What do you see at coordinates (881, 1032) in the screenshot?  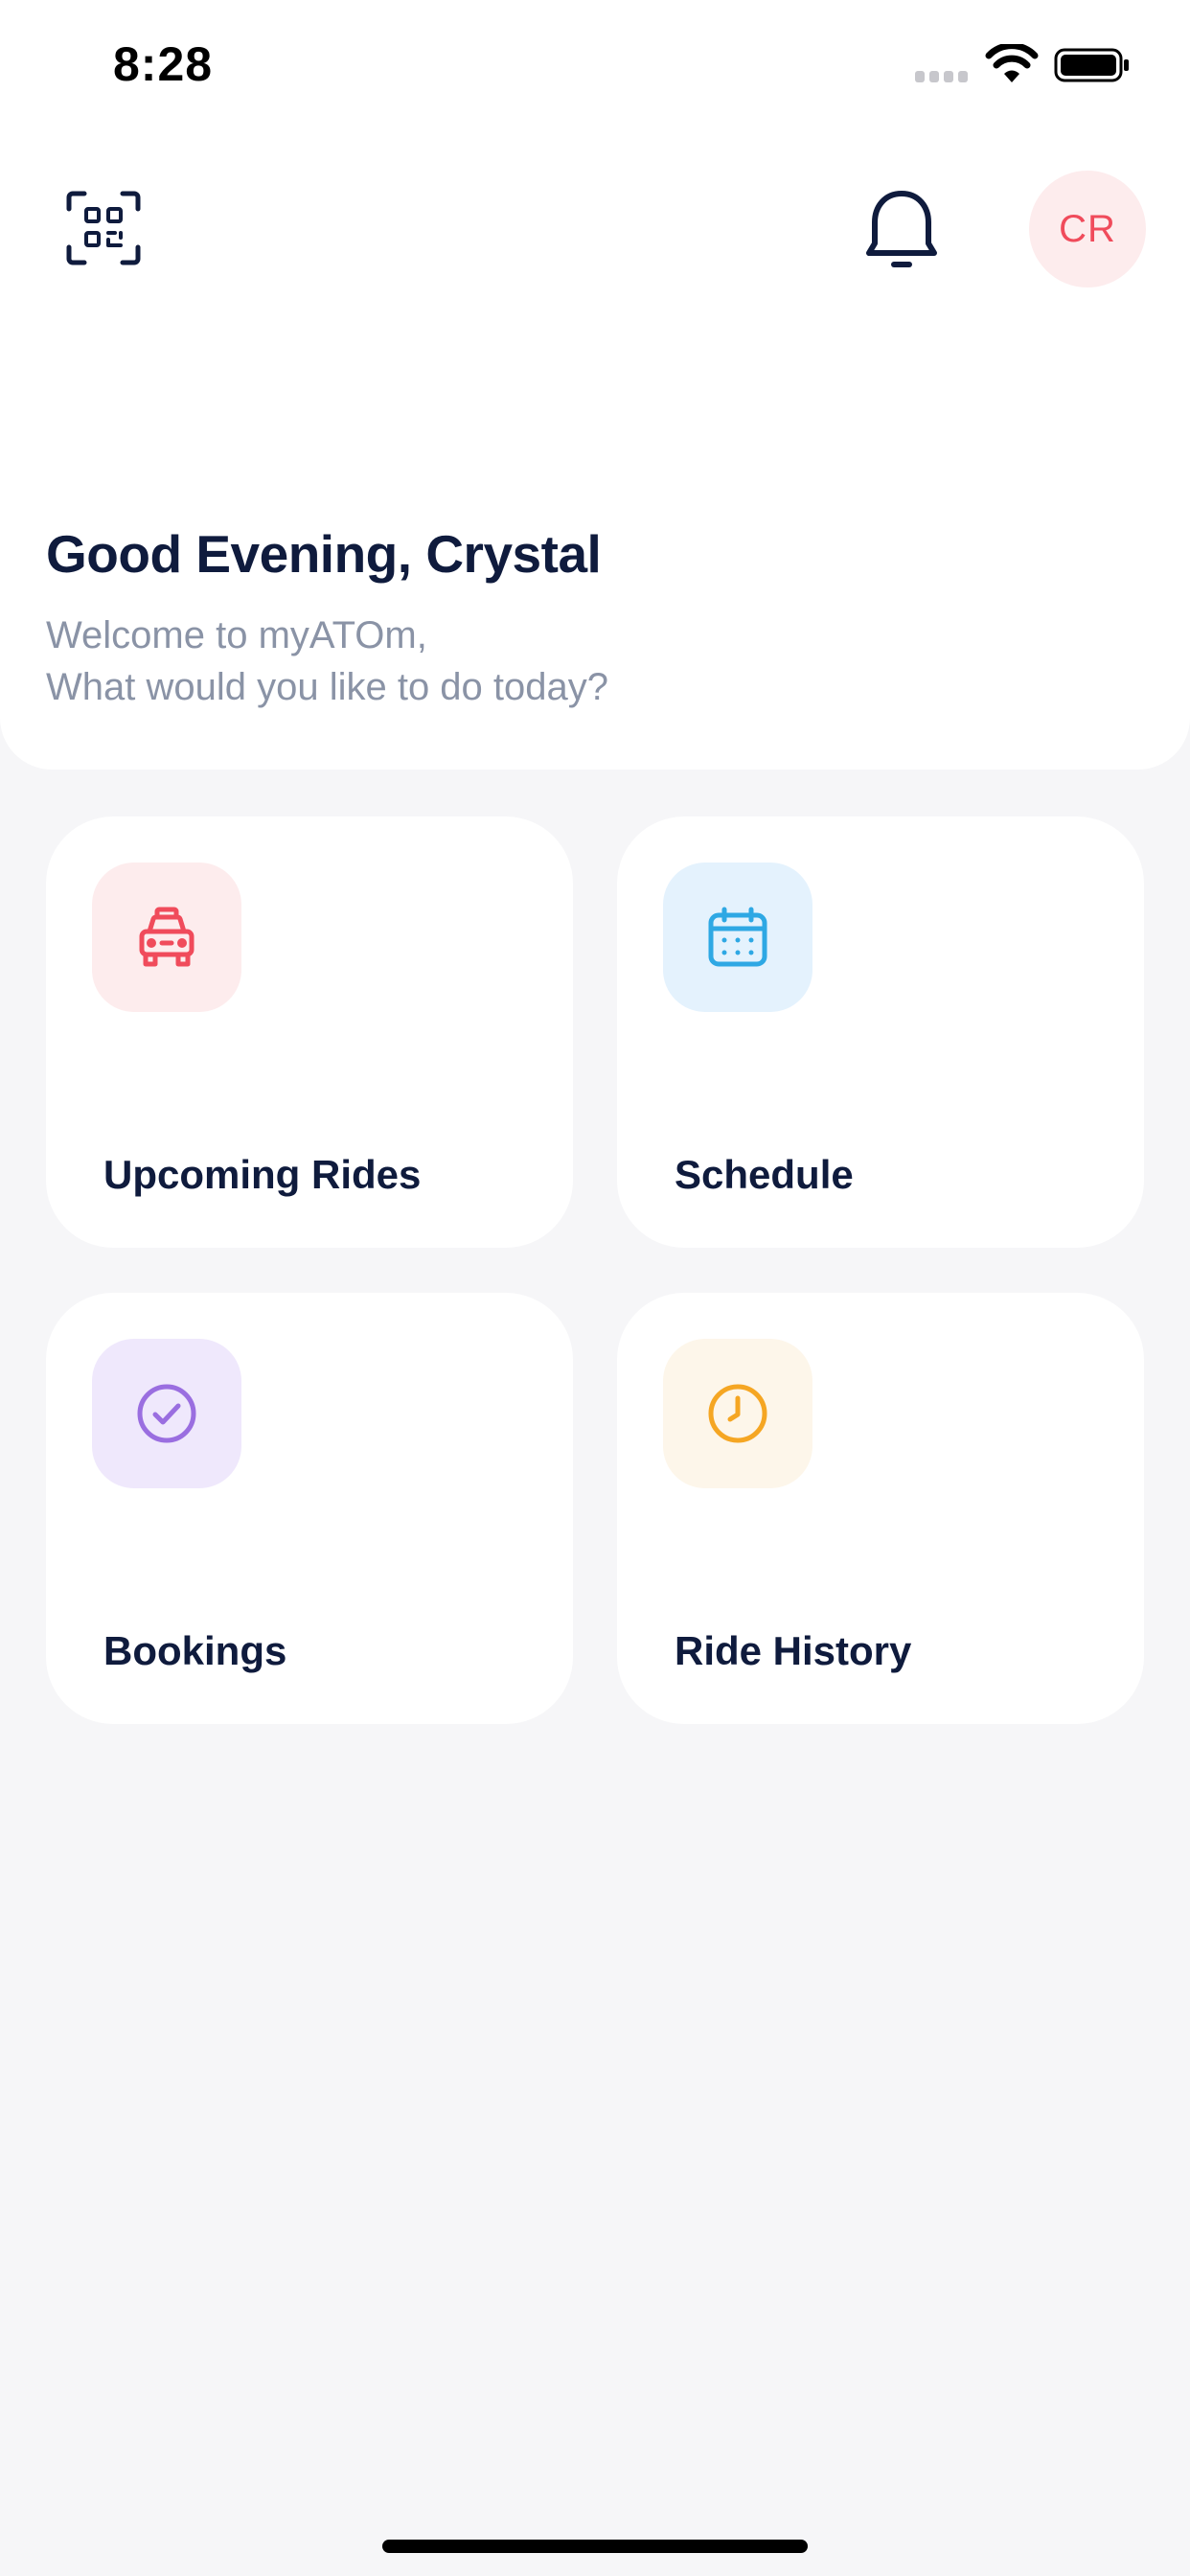 I see `schedule-card: Schedule` at bounding box center [881, 1032].